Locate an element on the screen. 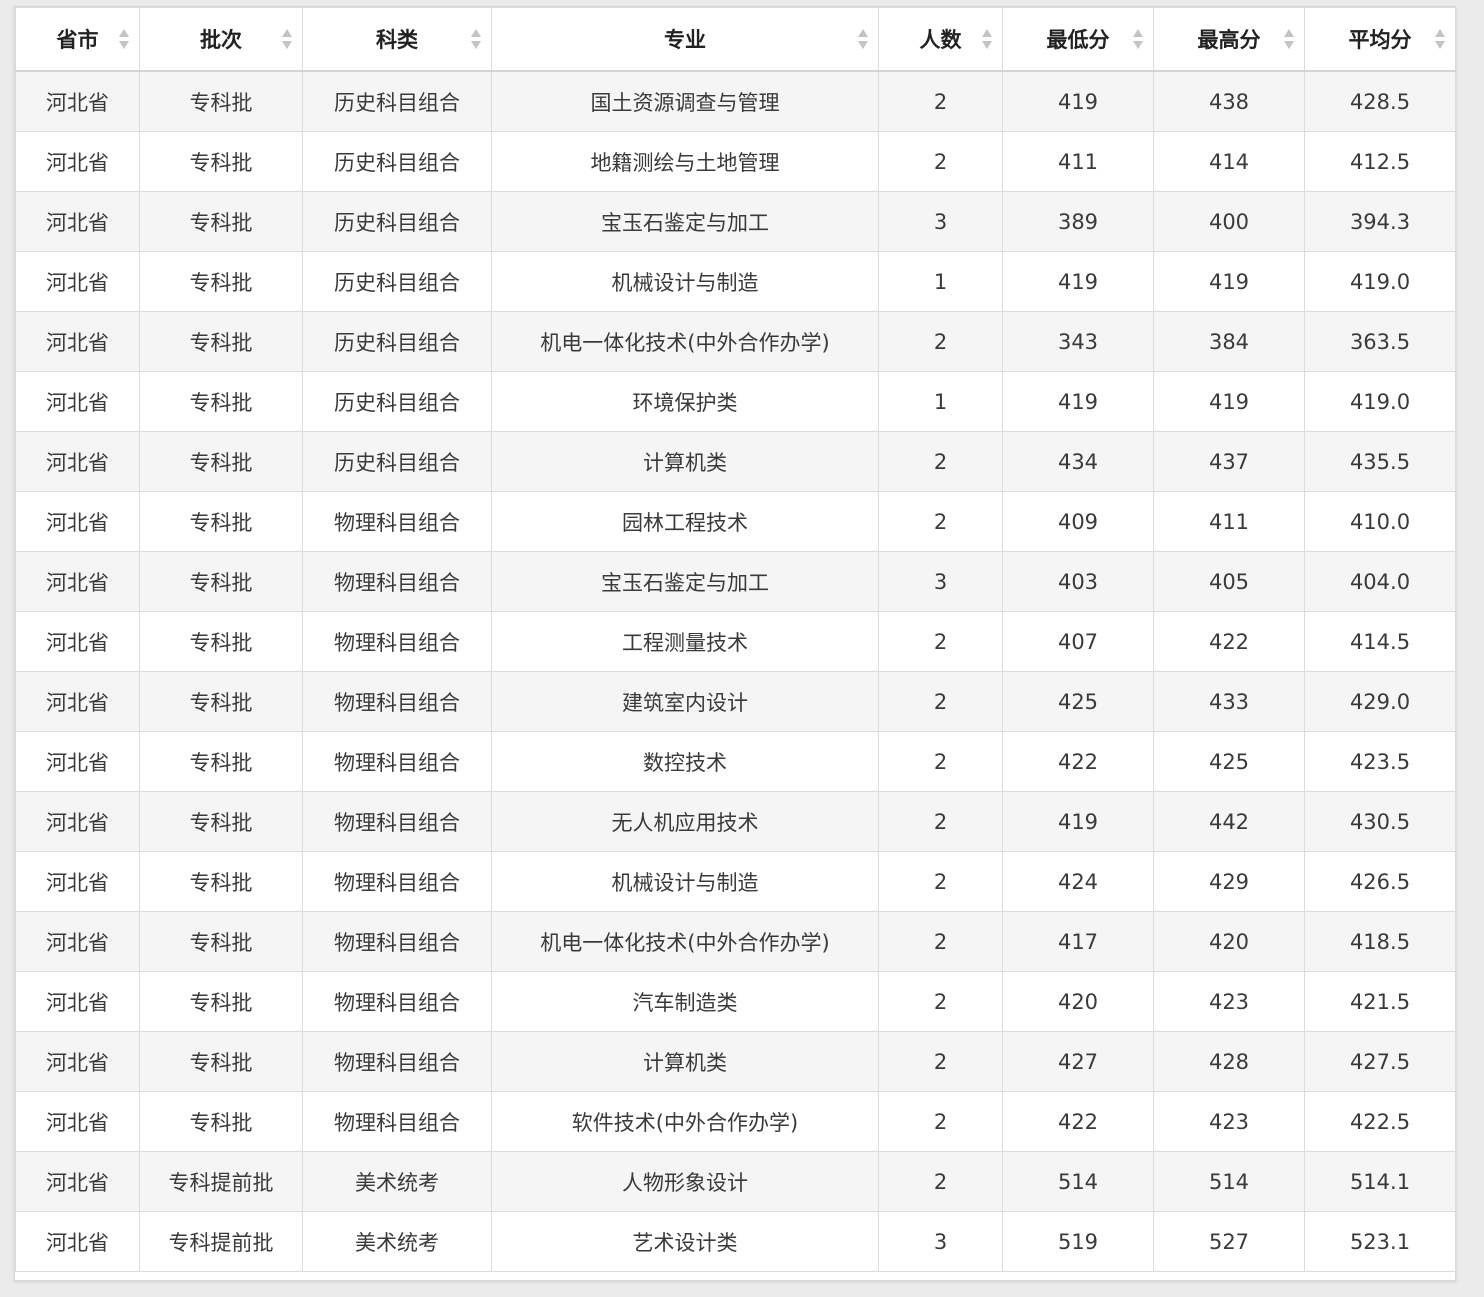 This screenshot has width=1484, height=1297. table-row: 河北省 专科批 物理科目组合 汽车制造类 2 420 423 421.5 is located at coordinates (735, 1001).